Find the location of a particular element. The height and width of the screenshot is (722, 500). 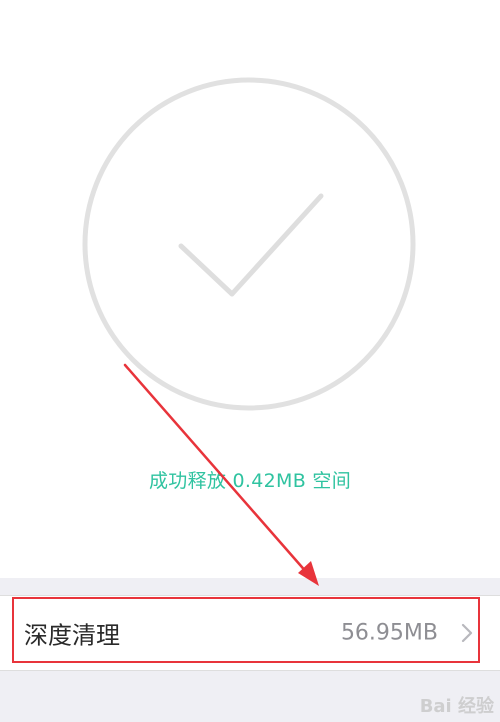

deep-clean-size: 56.95MB is located at coordinates (389, 633).